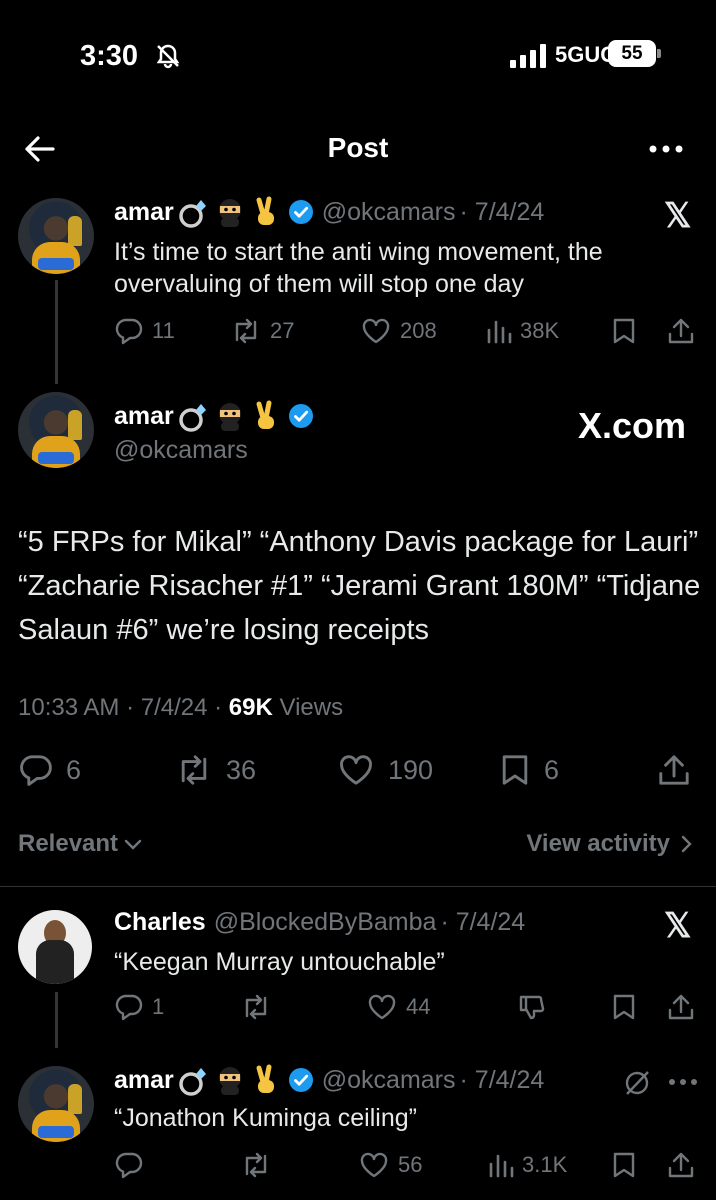 The image size is (716, 1200). What do you see at coordinates (109, 56) in the screenshot?
I see `status-time: 3:30` at bounding box center [109, 56].